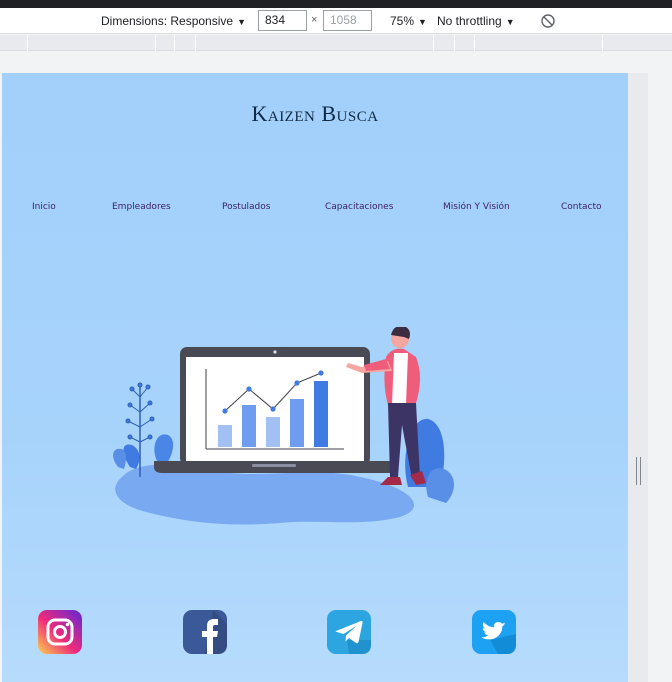 The width and height of the screenshot is (672, 682). What do you see at coordinates (402, 21) in the screenshot?
I see `zoom-label: 75%` at bounding box center [402, 21].